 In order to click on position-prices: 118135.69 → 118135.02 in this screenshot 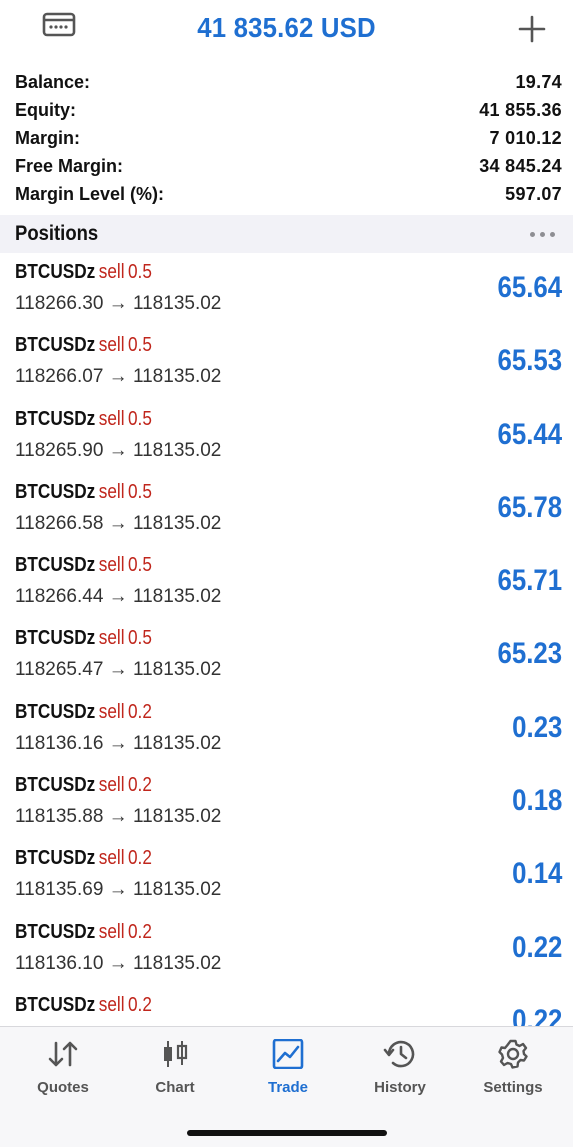, I will do `click(118, 890)`.